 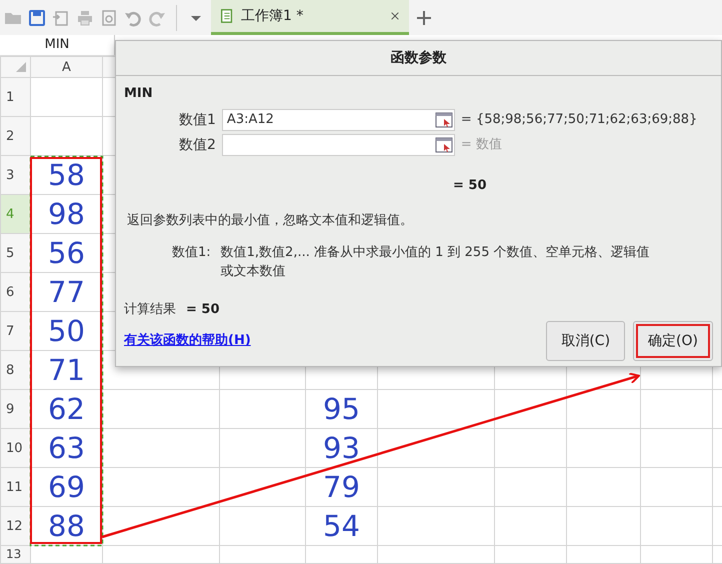 What do you see at coordinates (66, 409) in the screenshot?
I see `table-cell: 62` at bounding box center [66, 409].